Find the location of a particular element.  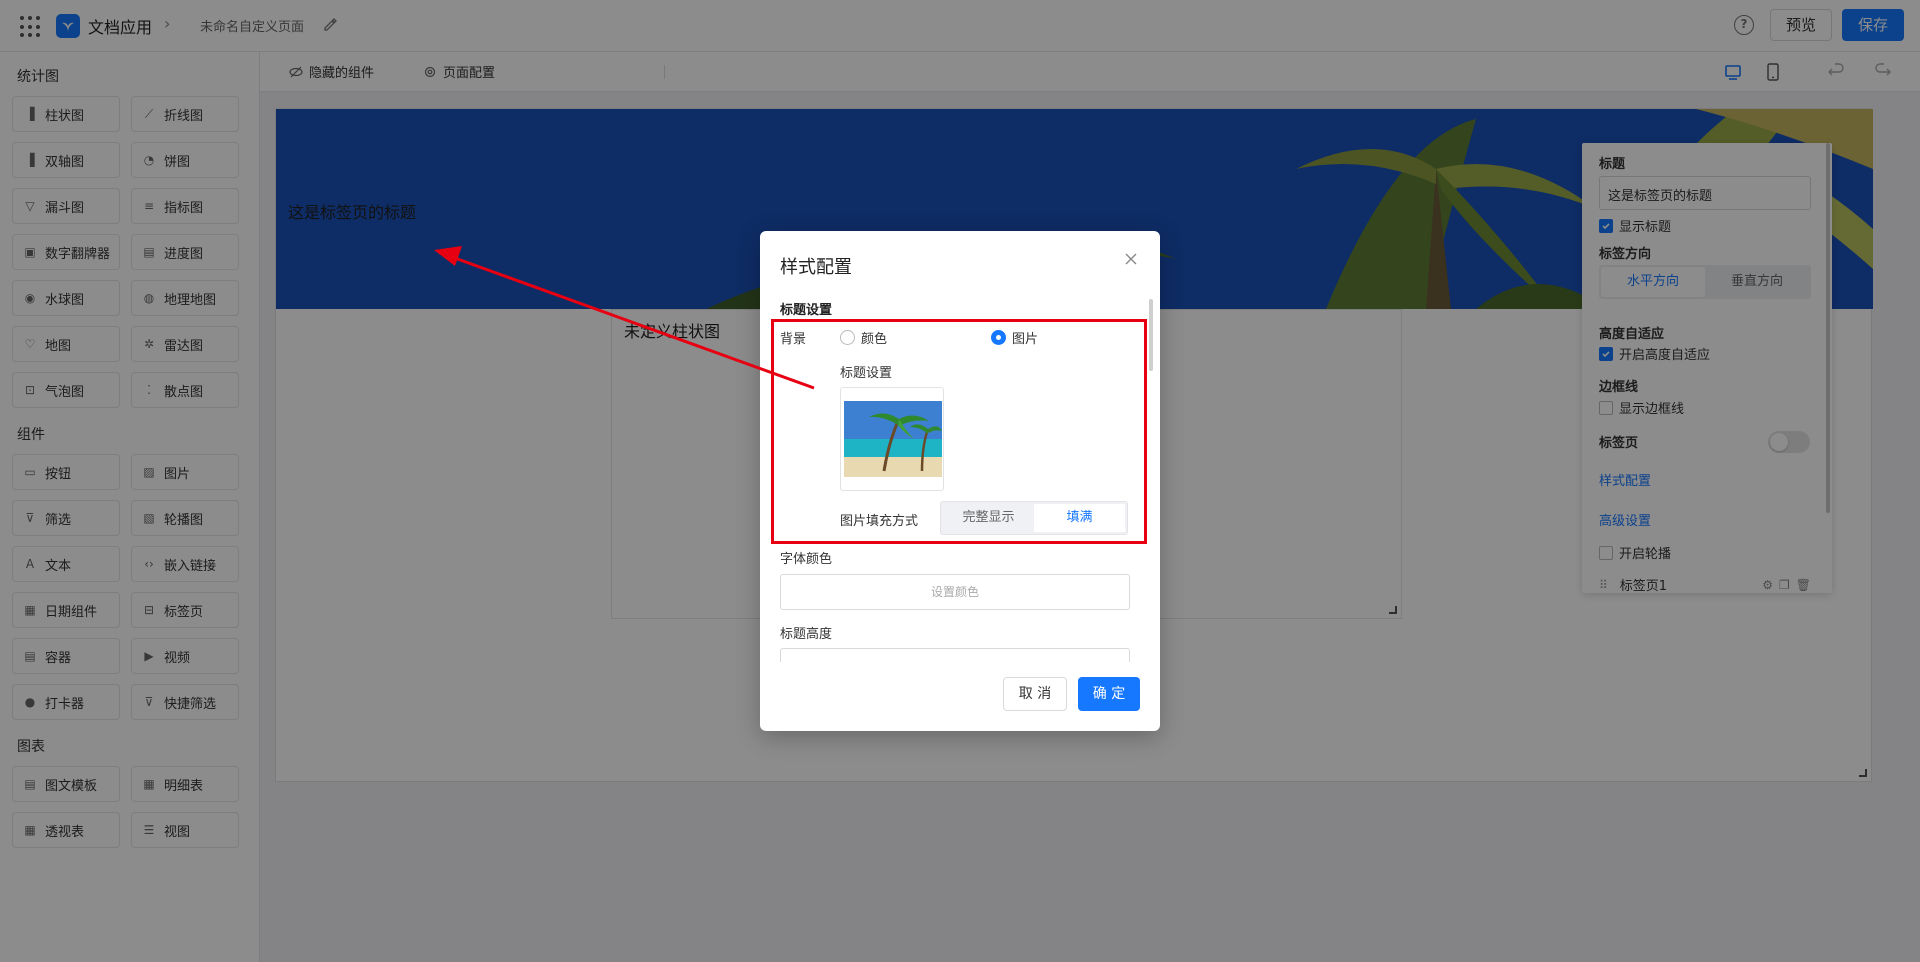

annotation-highlight-box is located at coordinates (959, 431).